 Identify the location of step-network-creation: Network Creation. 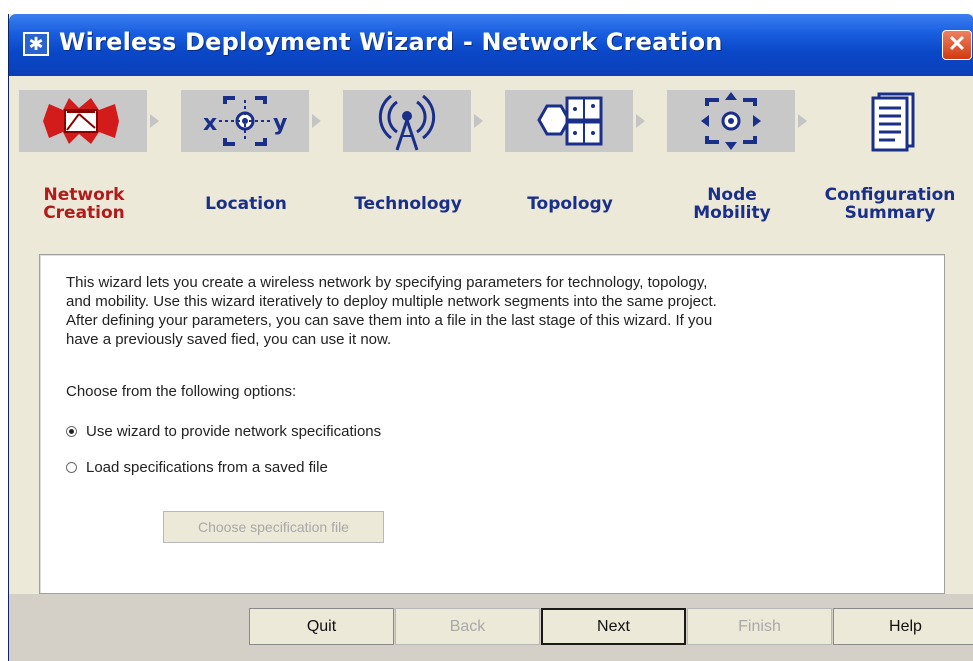
(94, 175).